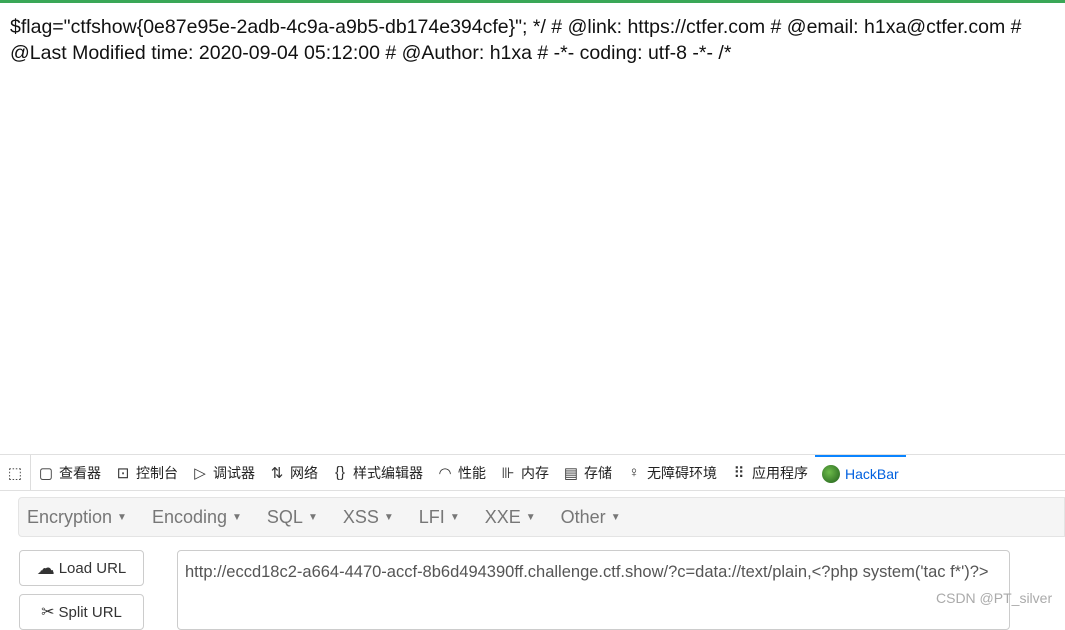 The width and height of the screenshot is (1065, 630). What do you see at coordinates (583, 516) in the screenshot?
I see `menu-label: Other` at bounding box center [583, 516].